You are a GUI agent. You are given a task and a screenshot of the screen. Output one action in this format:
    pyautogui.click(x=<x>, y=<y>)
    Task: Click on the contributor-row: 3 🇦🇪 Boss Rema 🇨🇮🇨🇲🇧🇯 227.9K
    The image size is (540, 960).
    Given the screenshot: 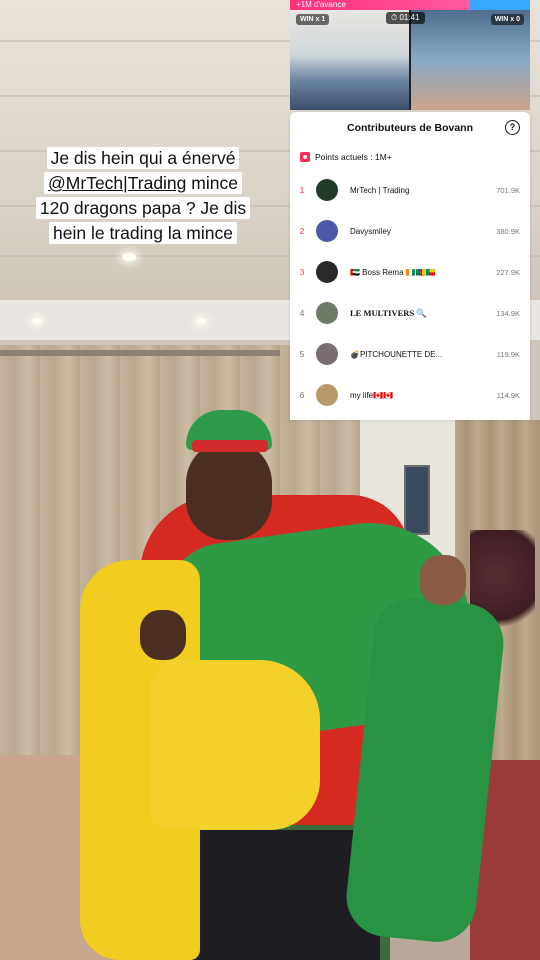 What is the action you would take?
    pyautogui.click(x=410, y=272)
    